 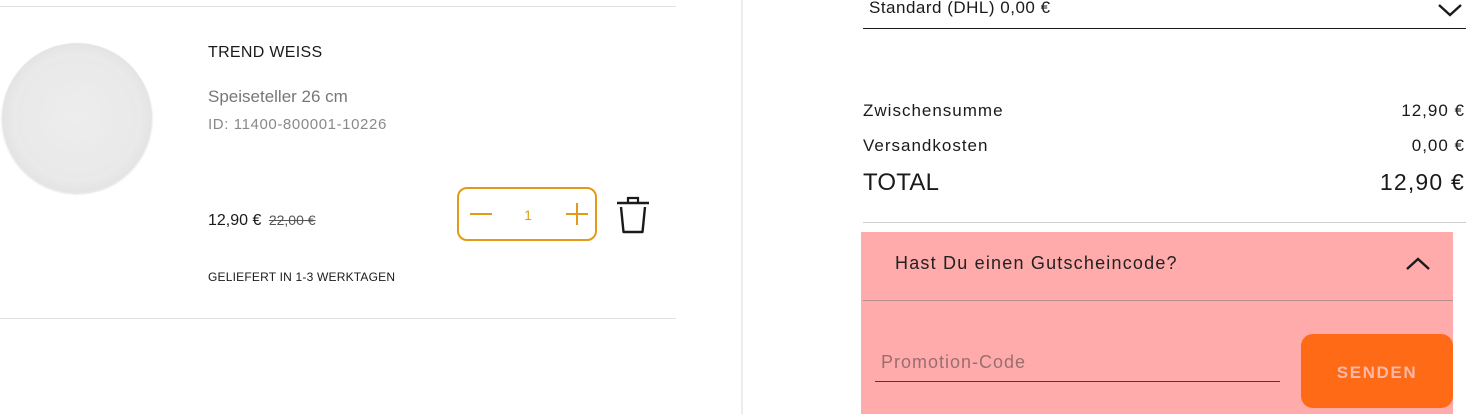 What do you see at coordinates (1036, 263) in the screenshot?
I see `promo-title: Hast Du einen Gutscheincode?` at bounding box center [1036, 263].